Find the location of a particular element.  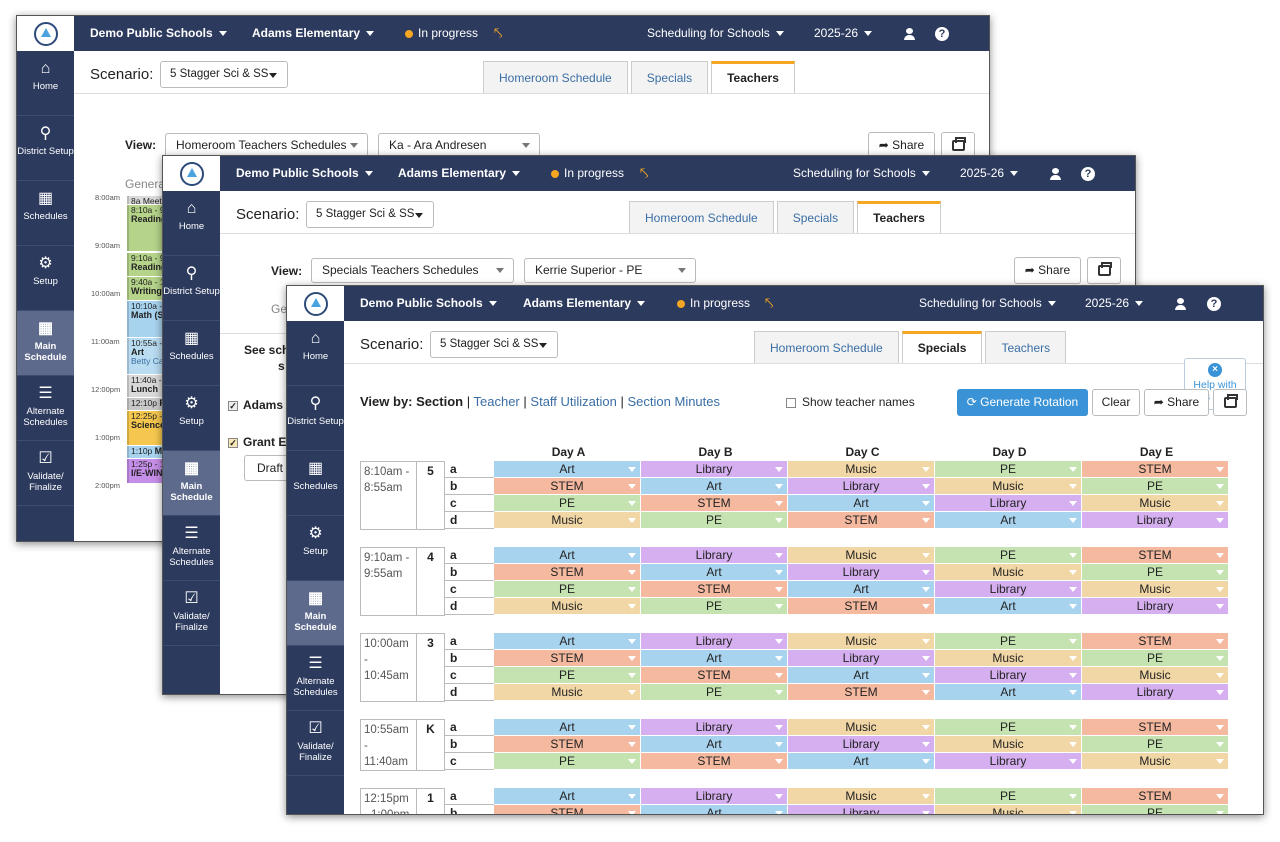

calendar-event: 10:55a - 1 Art Betty Ca is located at coordinates (147, 356).